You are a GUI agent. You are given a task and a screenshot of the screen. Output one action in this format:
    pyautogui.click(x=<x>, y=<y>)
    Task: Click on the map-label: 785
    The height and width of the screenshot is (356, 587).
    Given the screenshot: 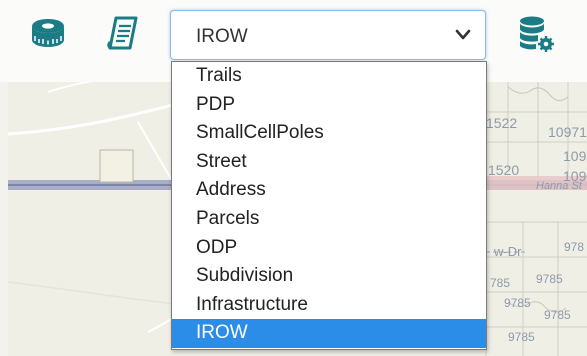 What is the action you would take?
    pyautogui.click(x=500, y=283)
    